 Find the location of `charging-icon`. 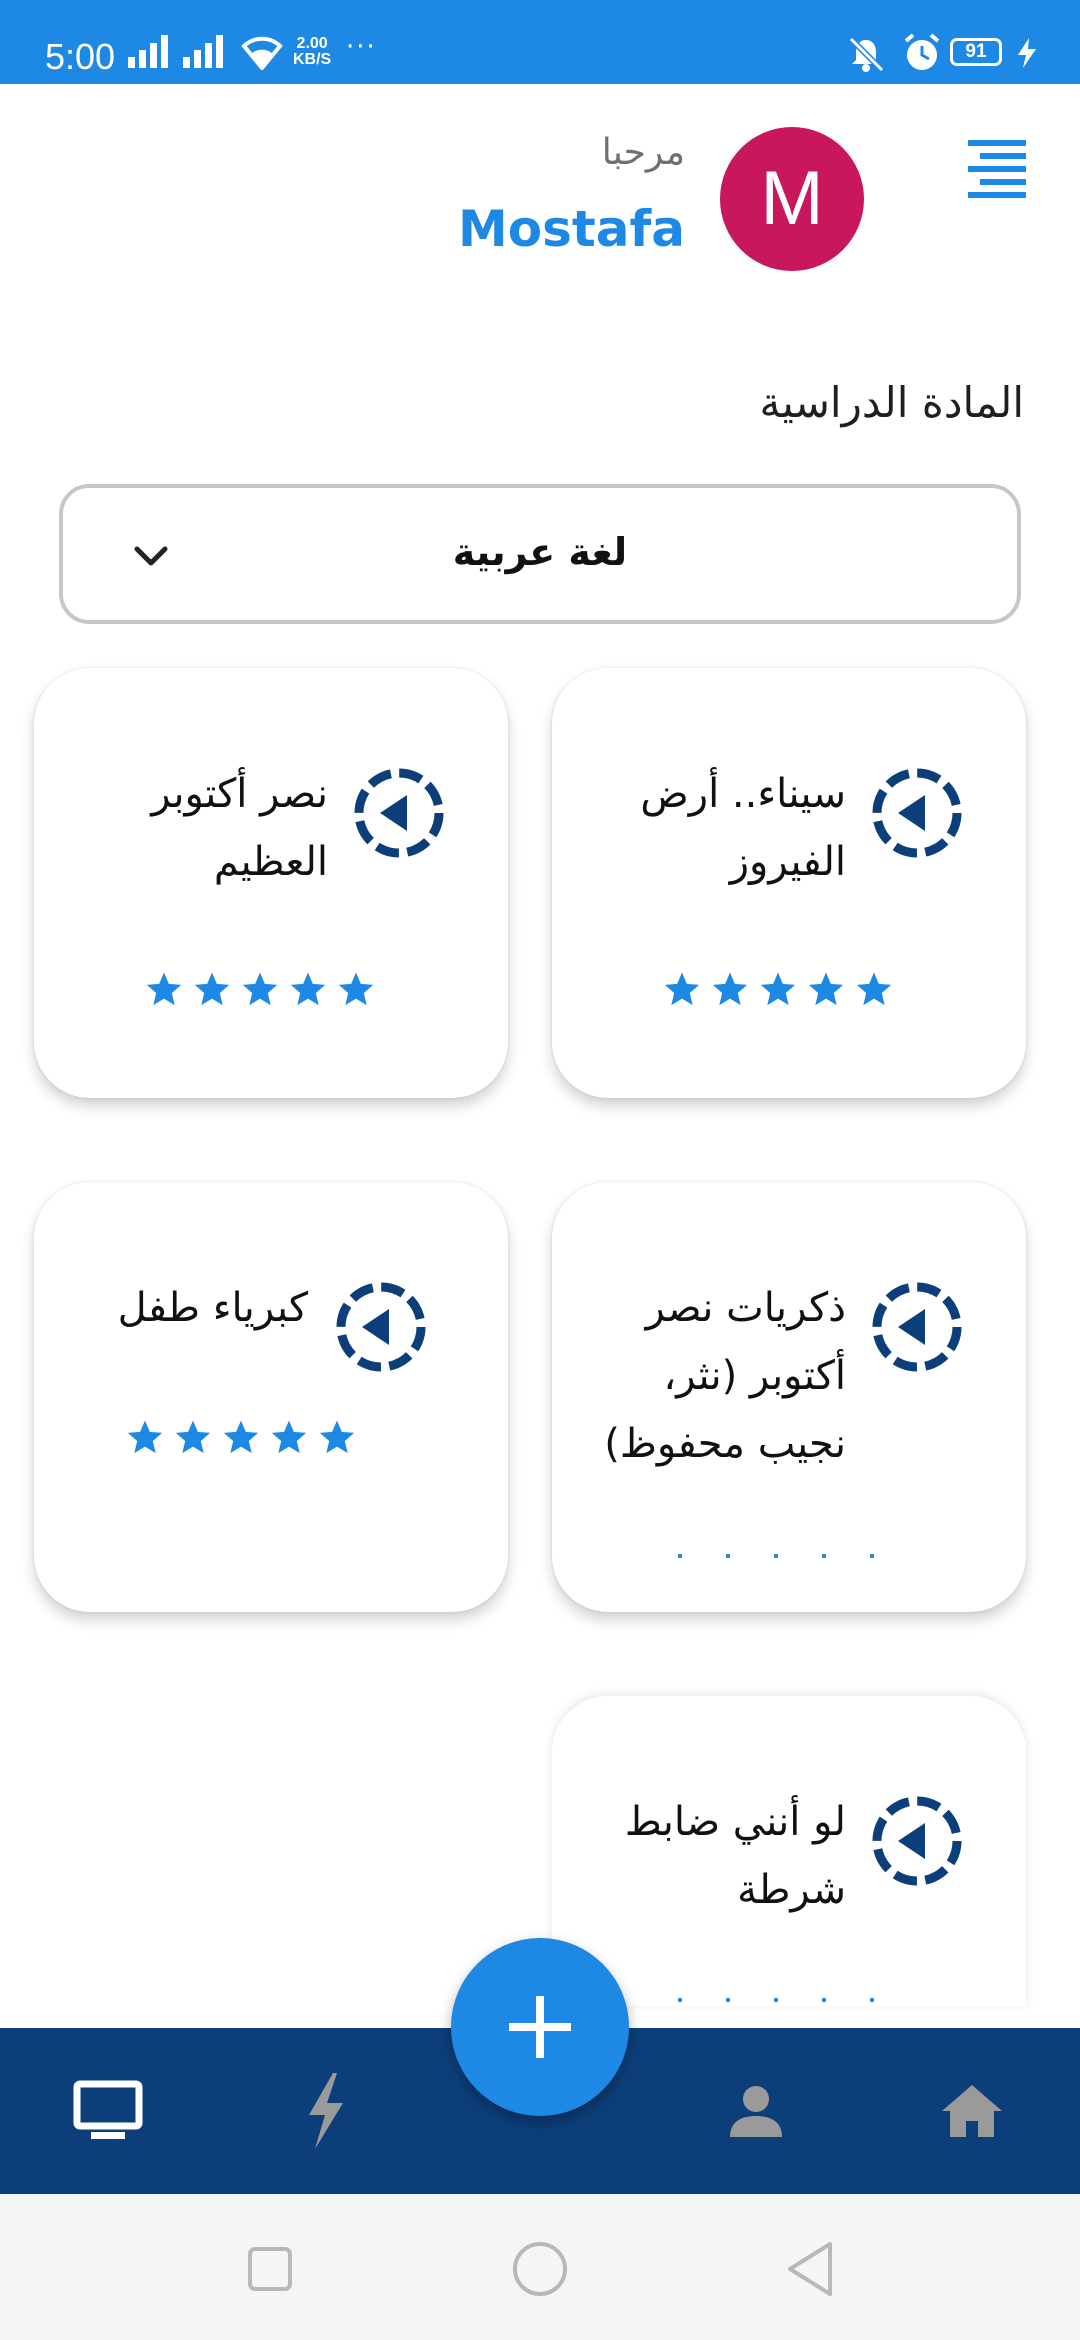

charging-icon is located at coordinates (1027, 53).